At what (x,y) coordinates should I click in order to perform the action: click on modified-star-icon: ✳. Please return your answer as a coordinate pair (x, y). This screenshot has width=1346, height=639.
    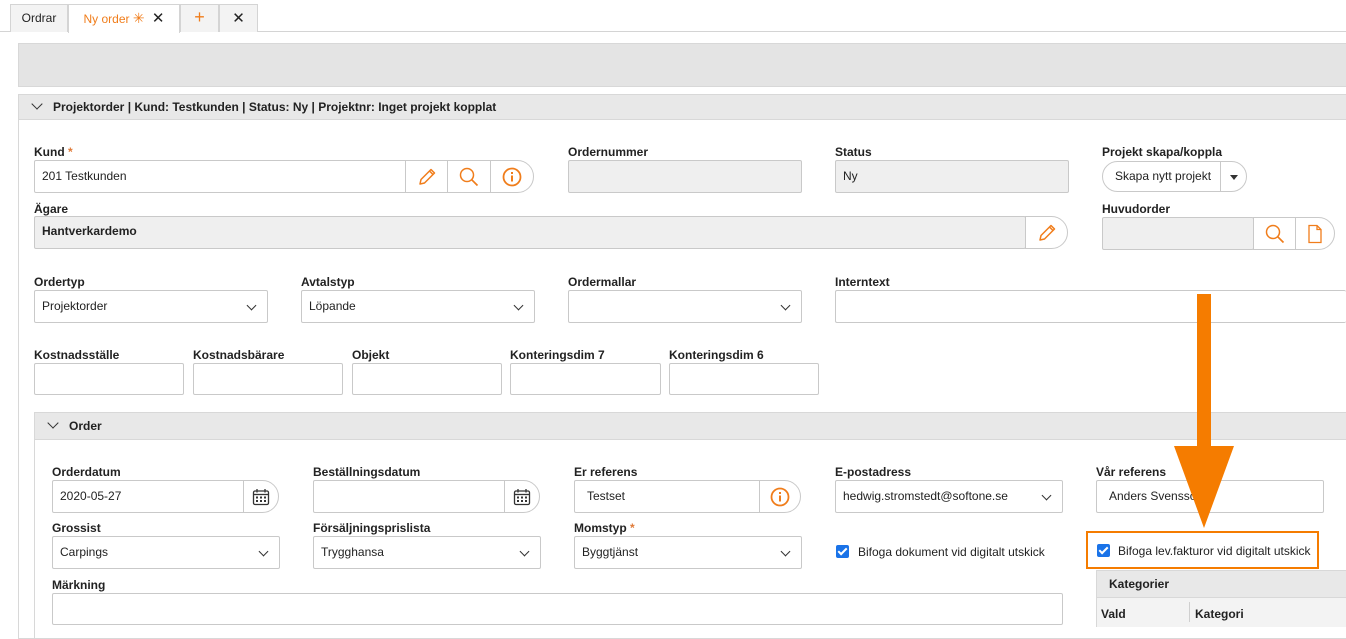
    Looking at the image, I should click on (138, 18).